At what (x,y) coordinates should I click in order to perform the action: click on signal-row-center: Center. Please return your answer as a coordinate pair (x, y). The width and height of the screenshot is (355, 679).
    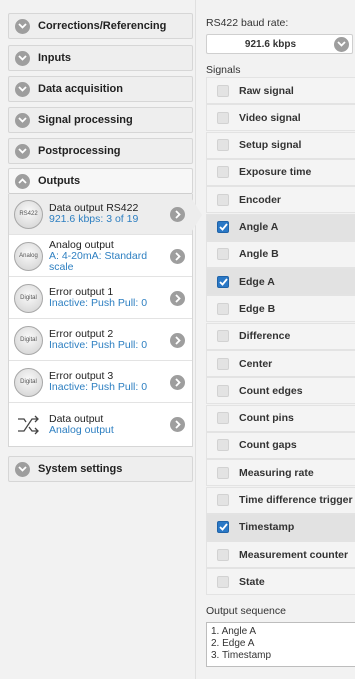
    Looking at the image, I should click on (280, 363).